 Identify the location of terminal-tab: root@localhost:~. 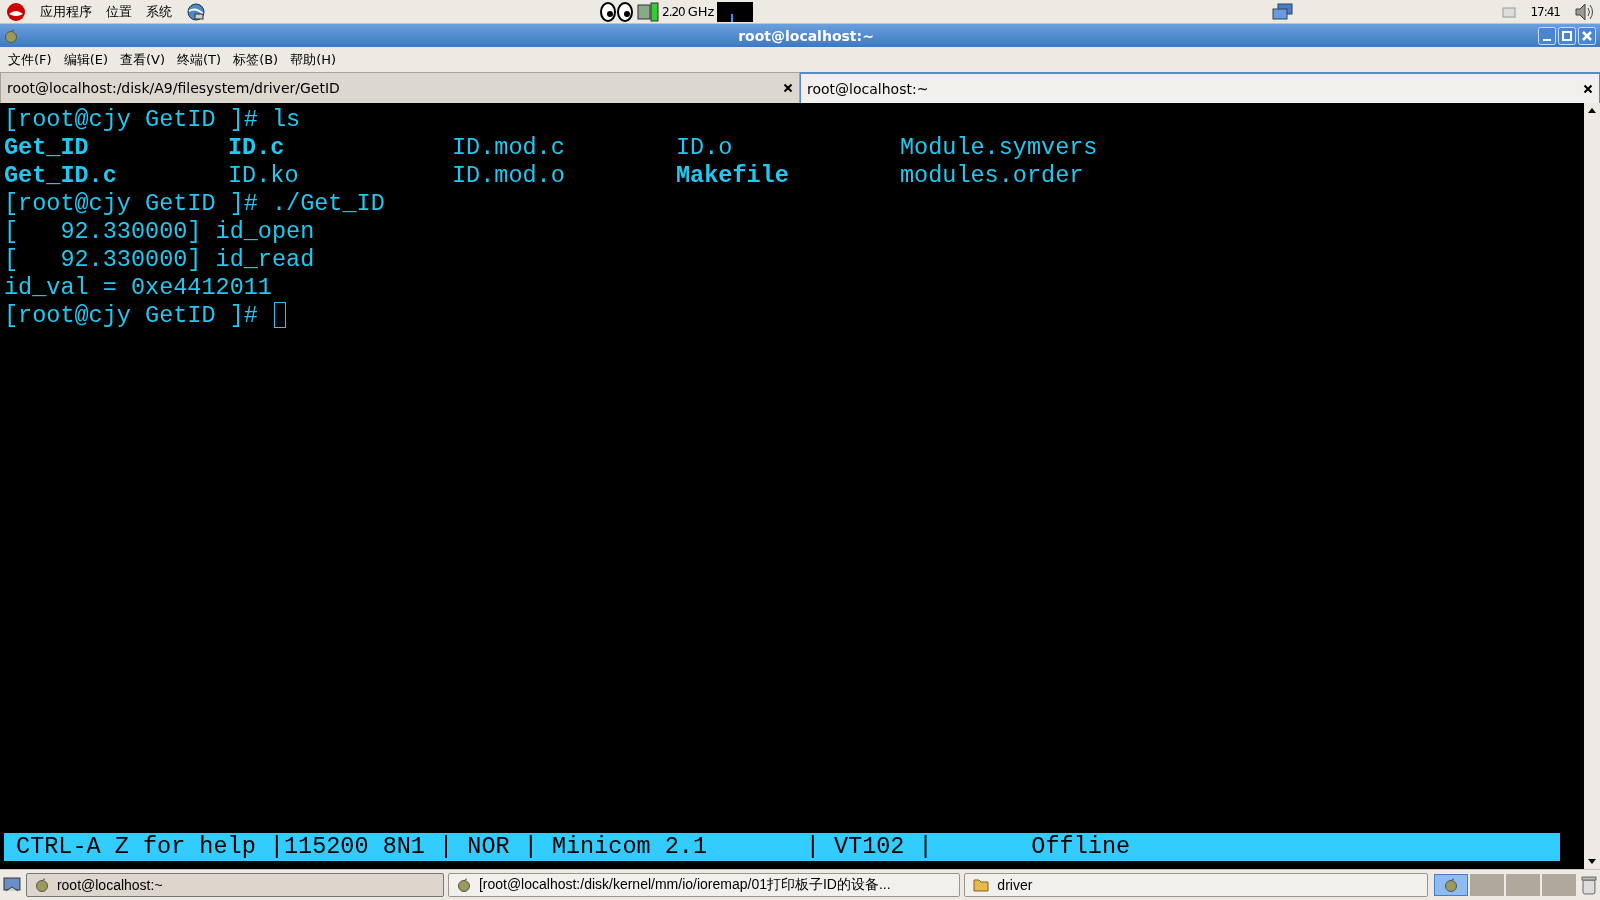
(1200, 87).